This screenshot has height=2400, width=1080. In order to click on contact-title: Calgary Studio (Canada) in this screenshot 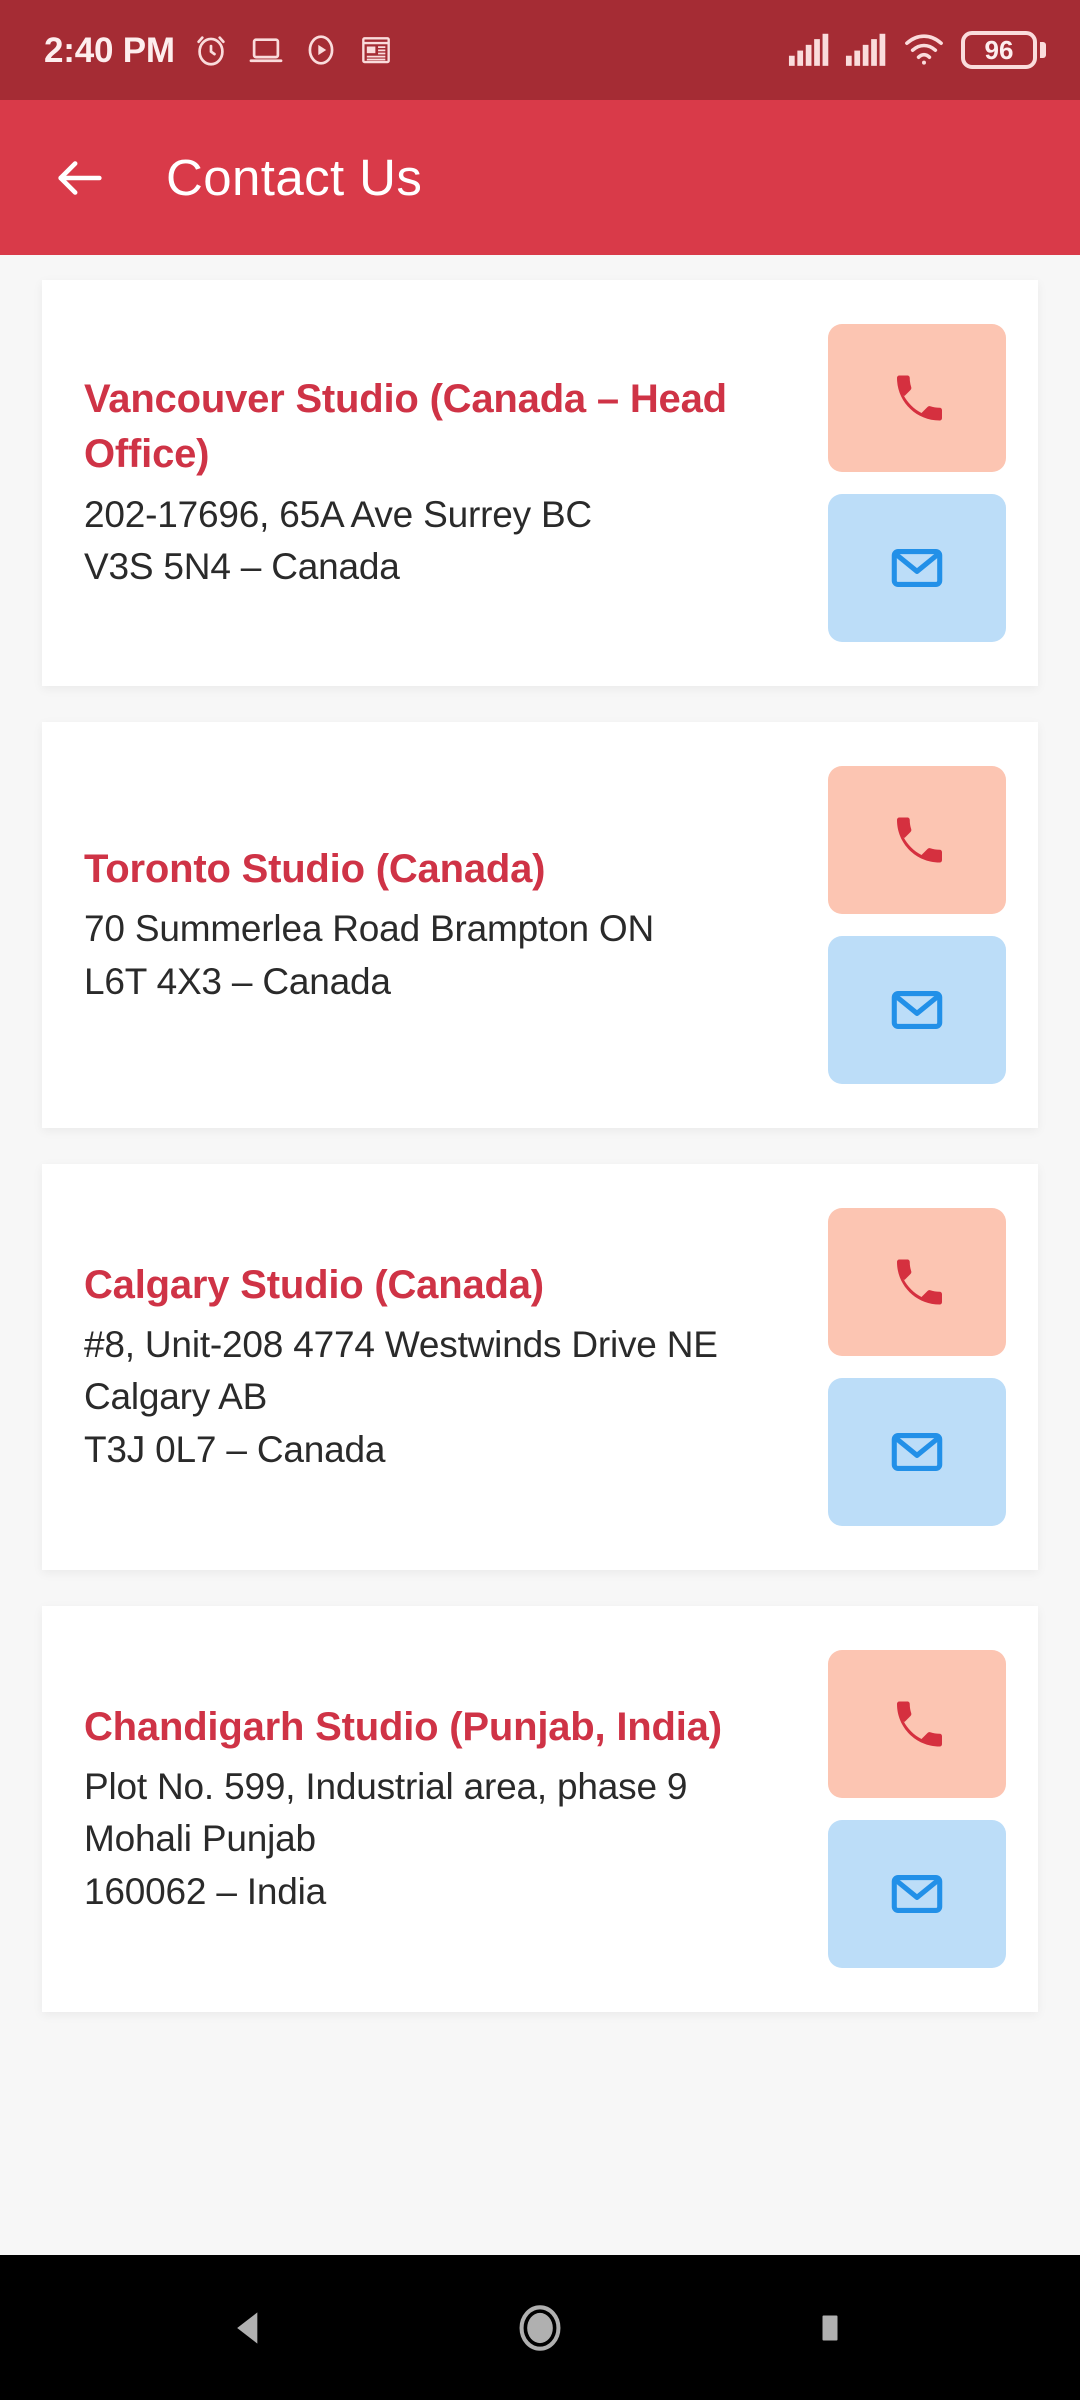, I will do `click(314, 1284)`.